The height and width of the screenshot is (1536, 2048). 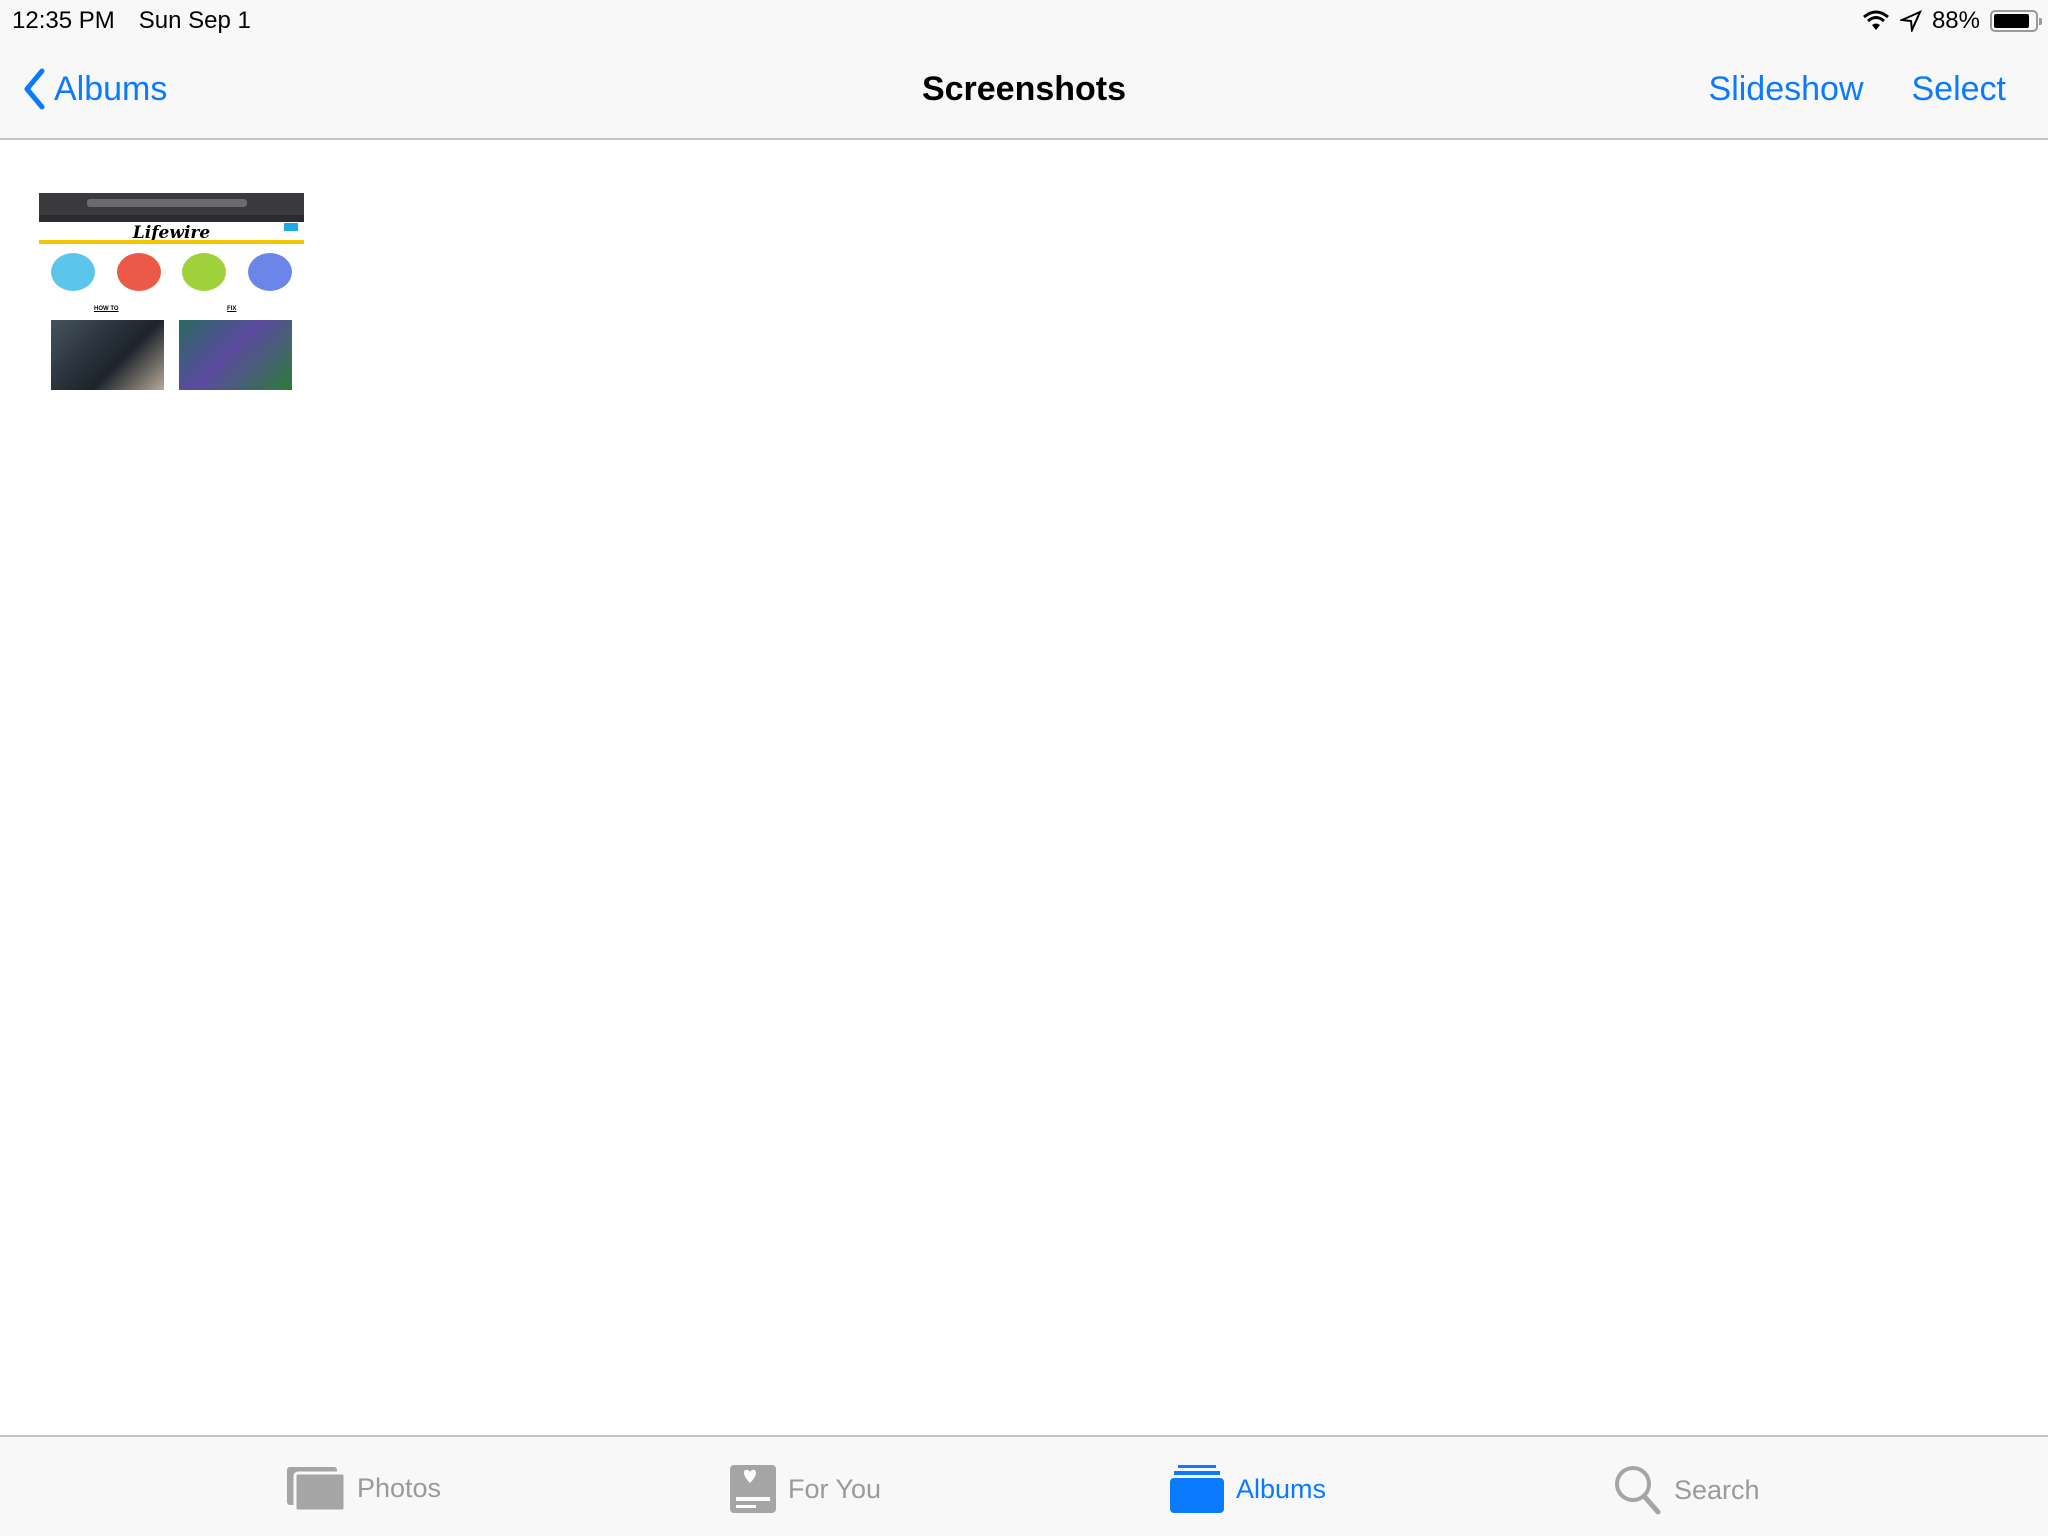 I want to click on tab-search: Search, so click(x=1687, y=1490).